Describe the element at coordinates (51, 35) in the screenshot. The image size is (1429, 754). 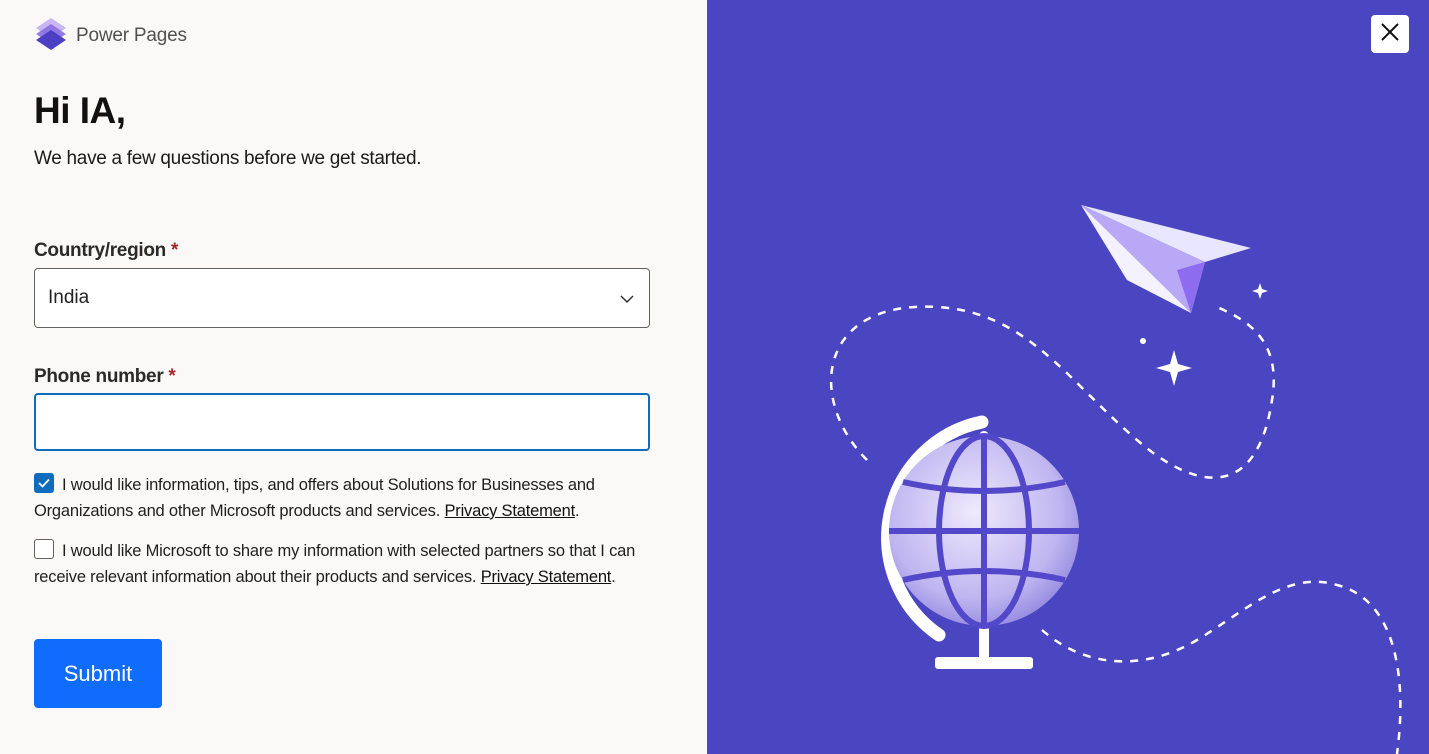
I see `power-pages-logo-icon` at that location.